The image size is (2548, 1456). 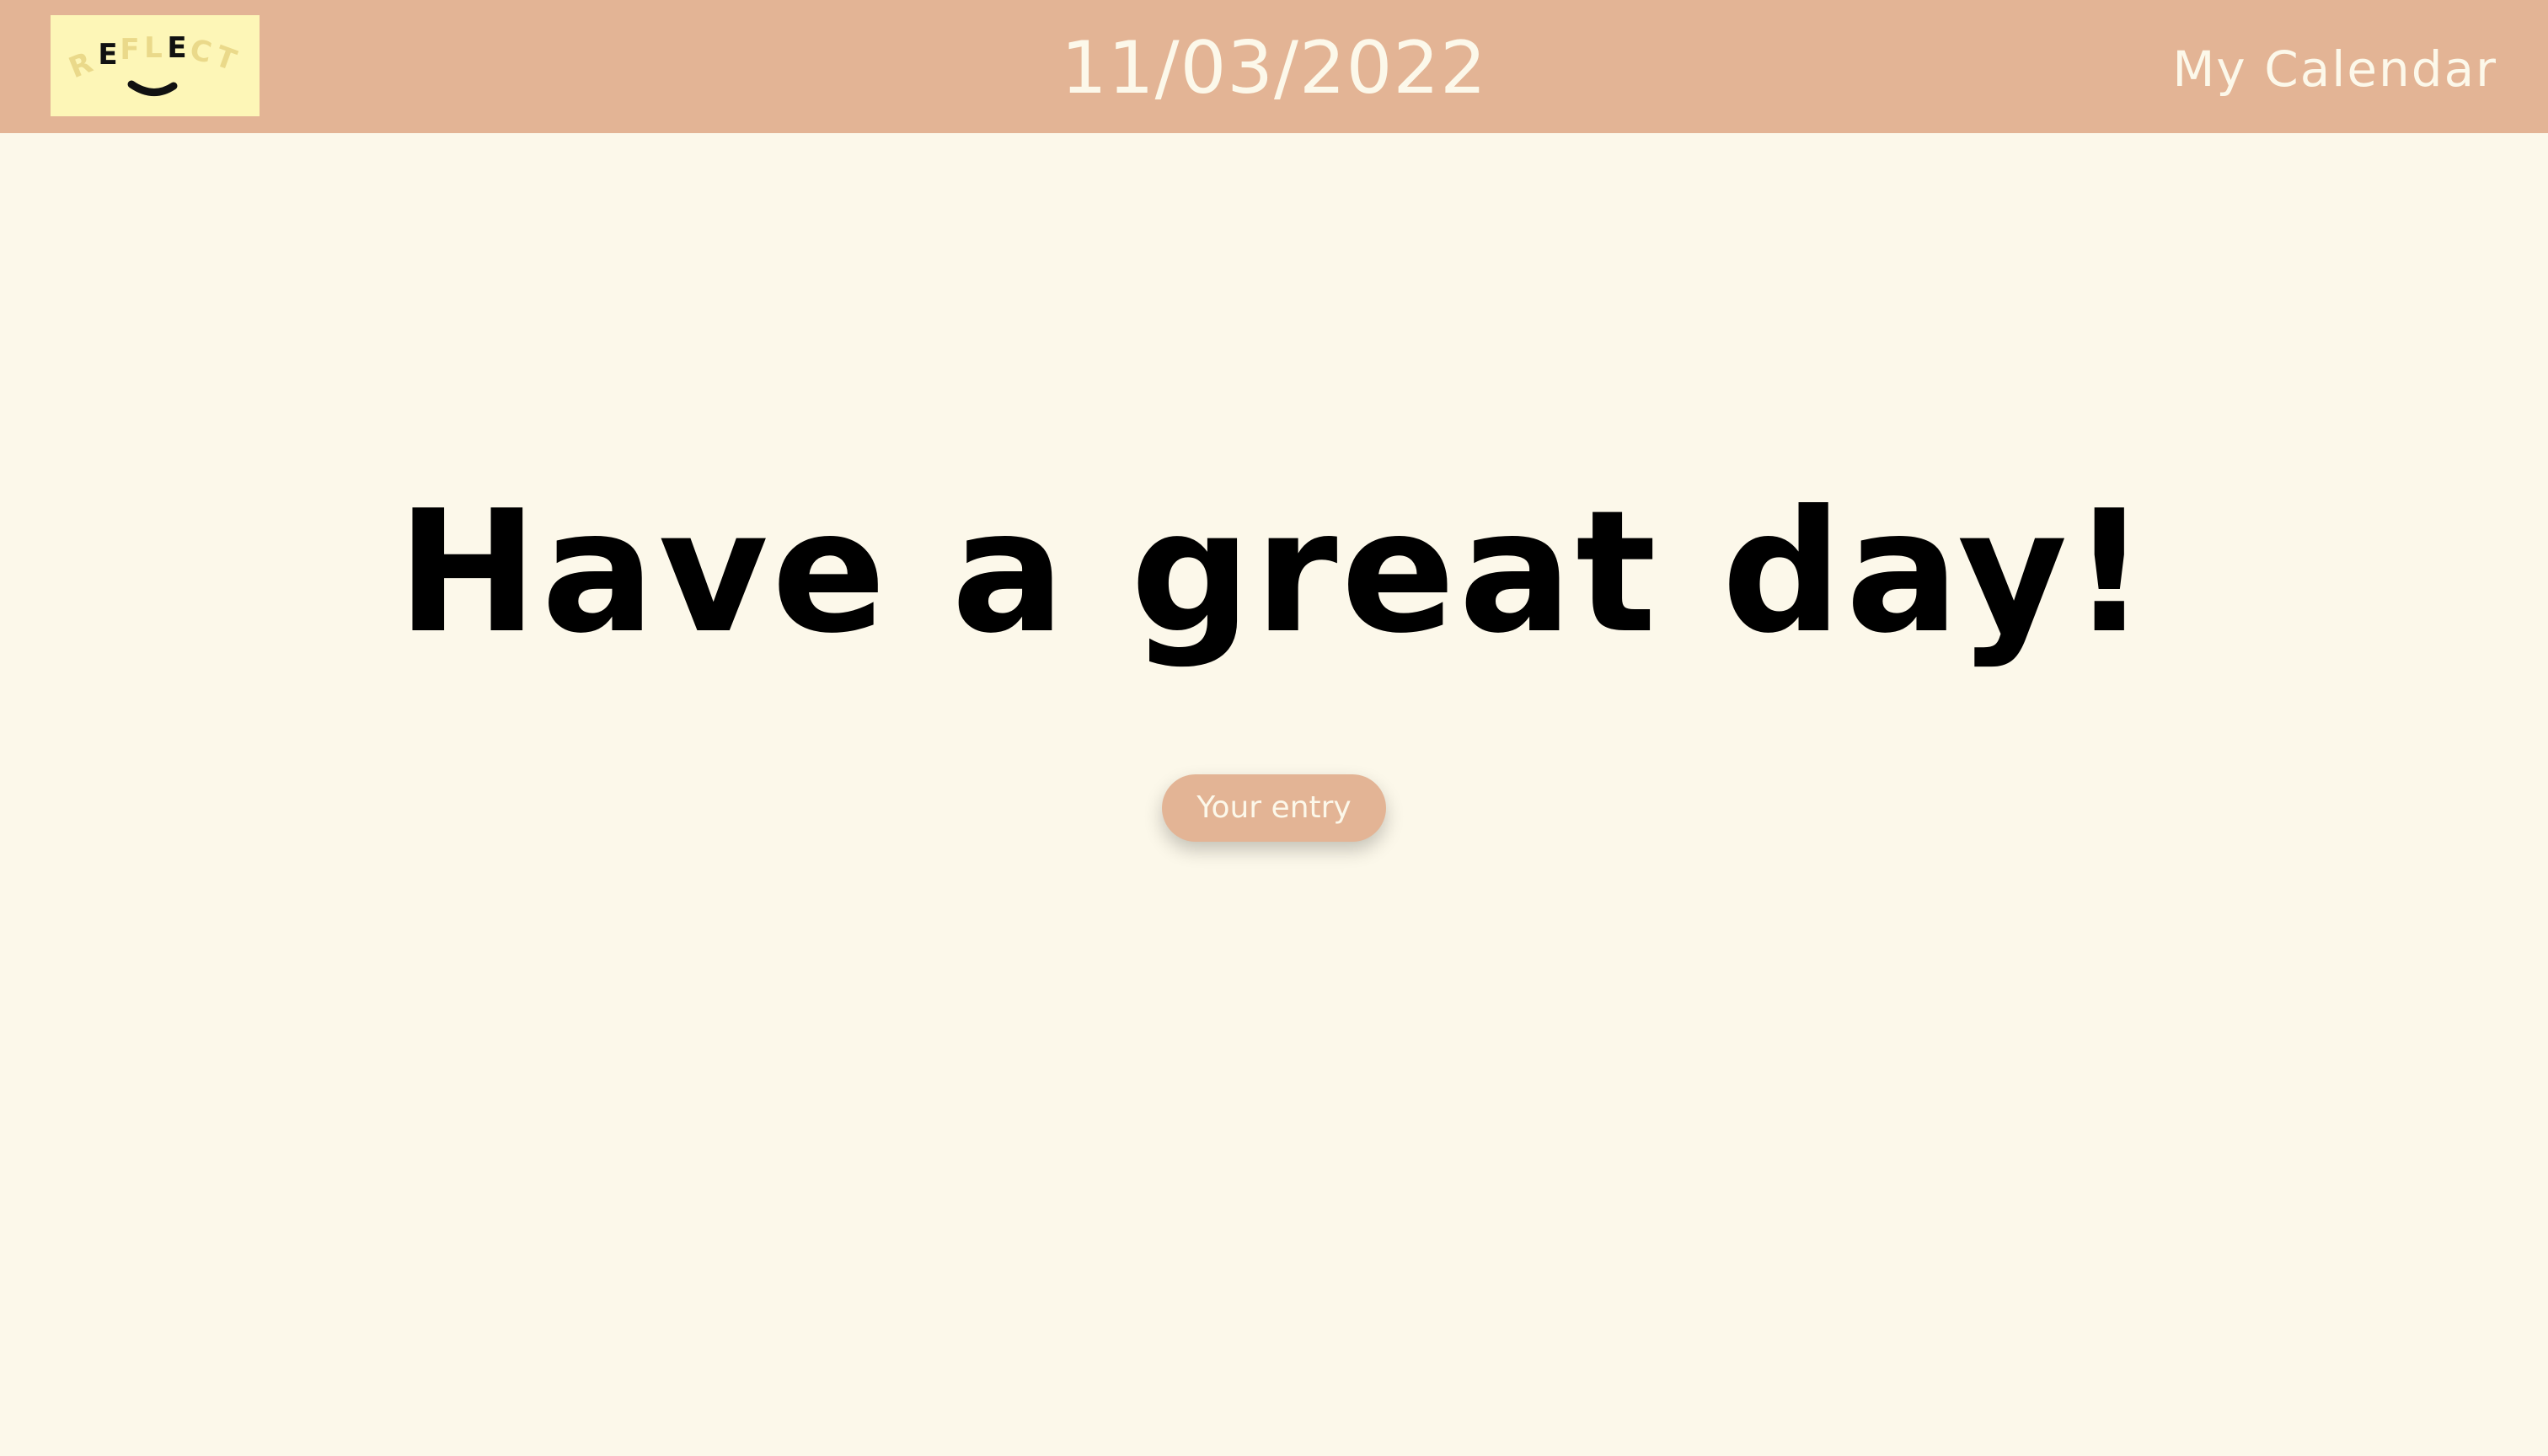 I want to click on svg-text: L, so click(x=153, y=48).